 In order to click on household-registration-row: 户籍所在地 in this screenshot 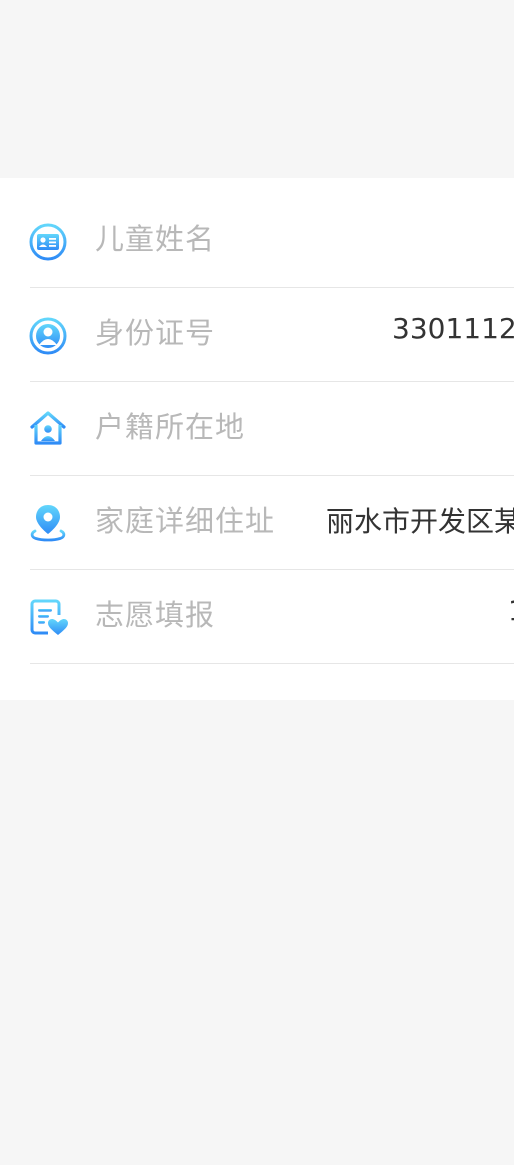, I will do `click(257, 429)`.